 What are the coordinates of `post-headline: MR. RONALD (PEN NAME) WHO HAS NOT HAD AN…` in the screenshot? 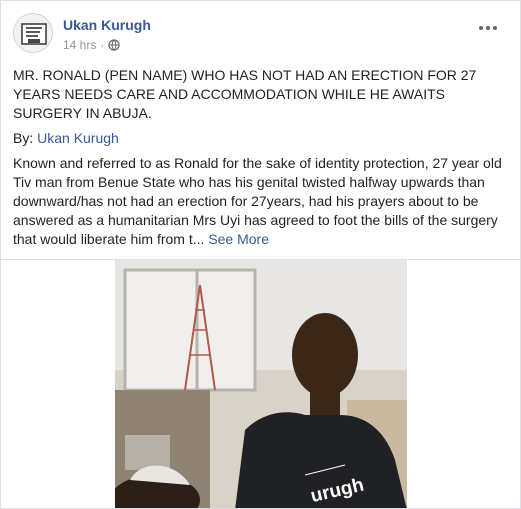 It's located at (245, 94).